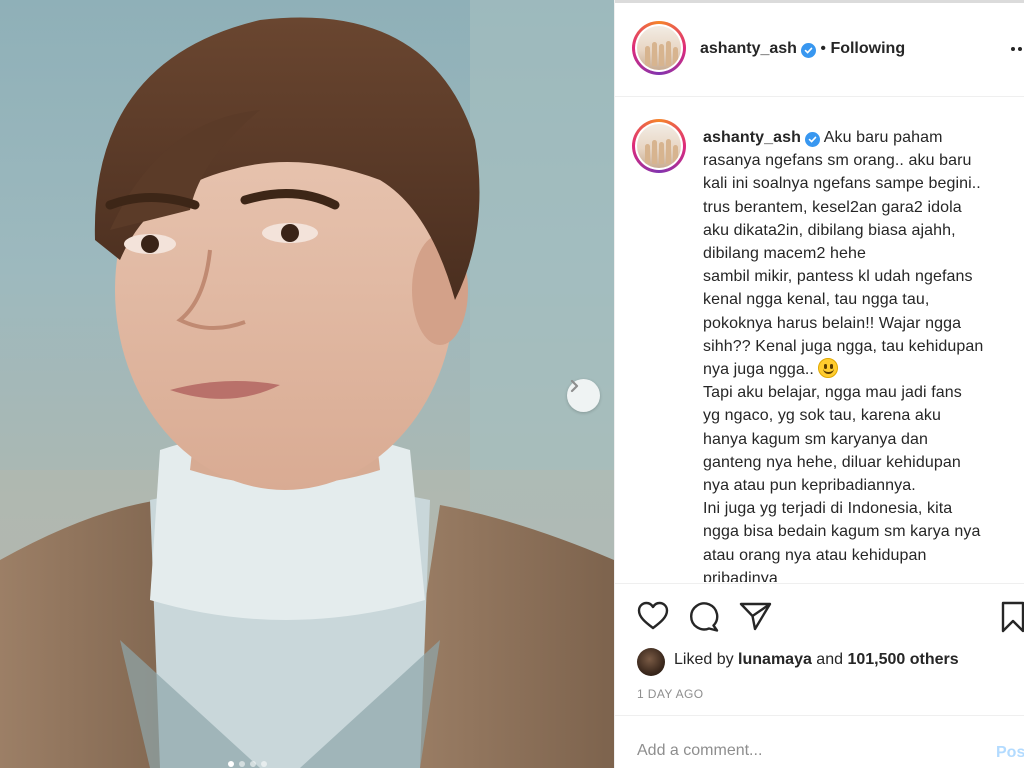 The image size is (1024, 768). What do you see at coordinates (659, 146) in the screenshot?
I see `caption-avatar` at bounding box center [659, 146].